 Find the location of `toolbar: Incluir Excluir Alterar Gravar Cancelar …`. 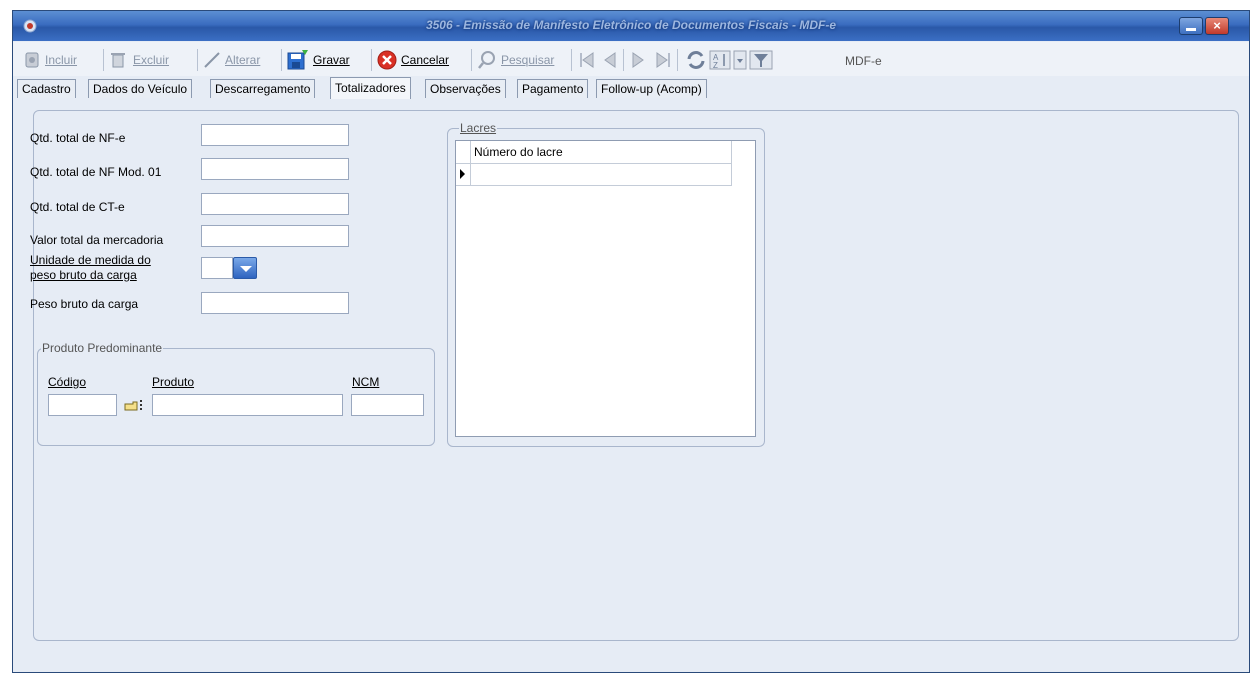

toolbar: Incluir Excluir Alterar Gravar Cancelar … is located at coordinates (631, 59).